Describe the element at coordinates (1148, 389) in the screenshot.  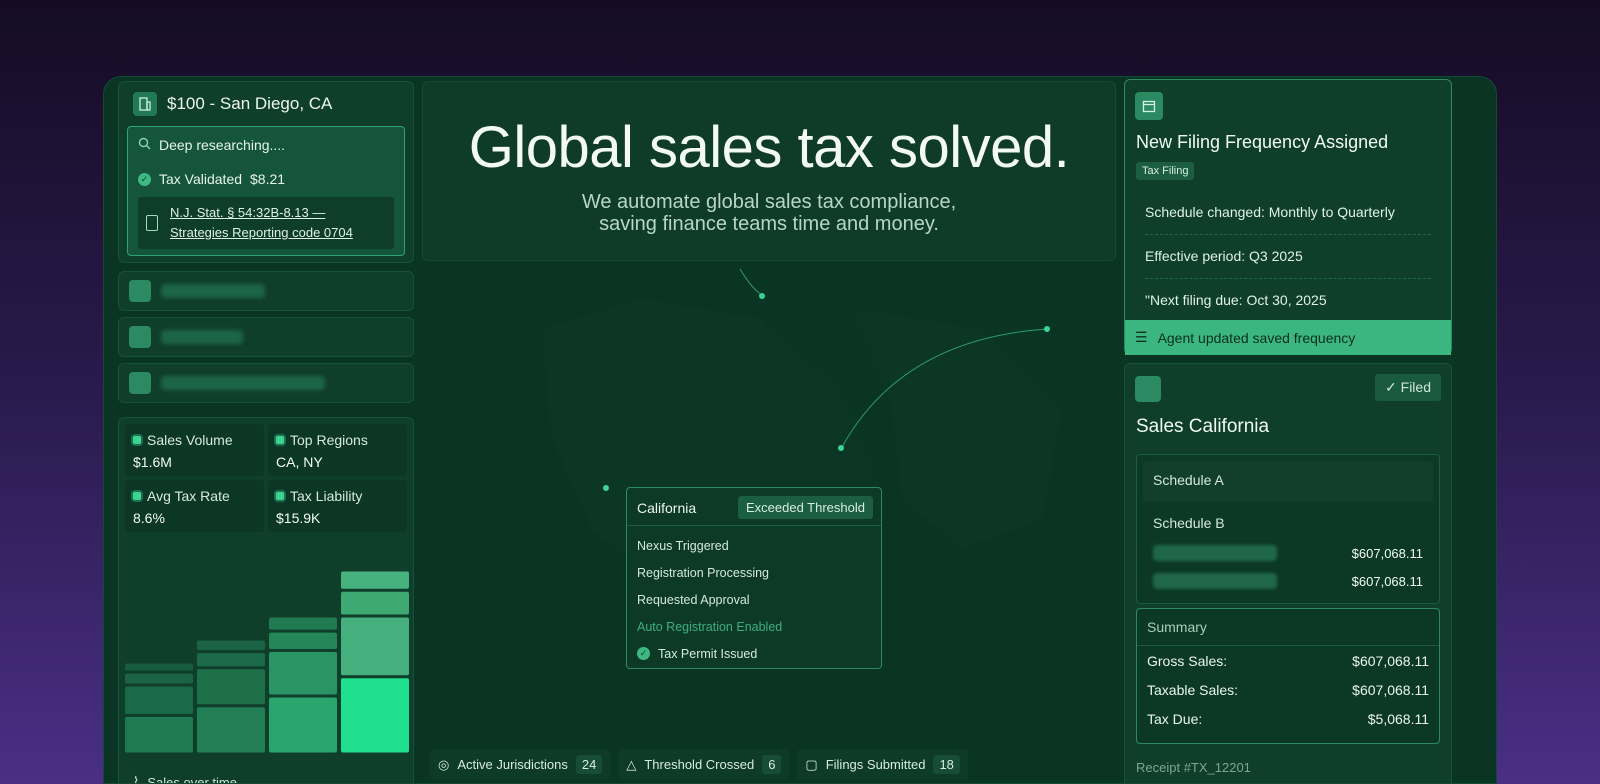
I see `document-dollar-icon` at that location.